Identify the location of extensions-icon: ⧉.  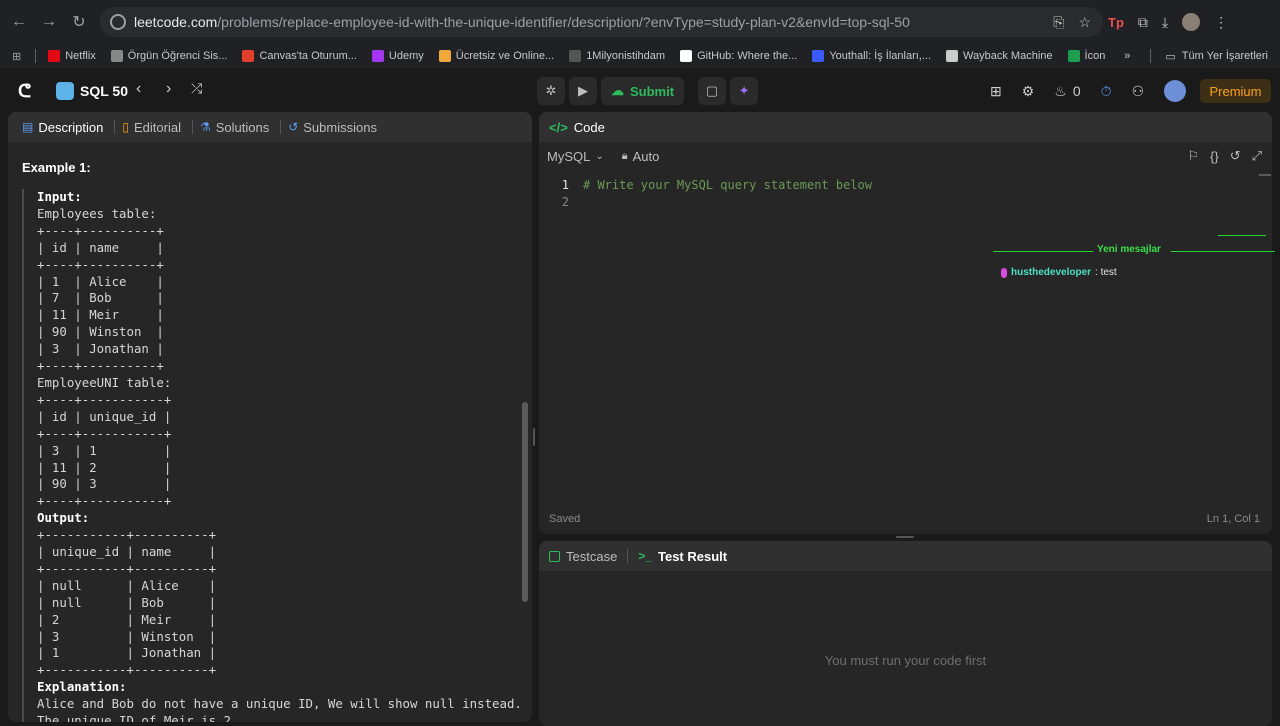
(1143, 22).